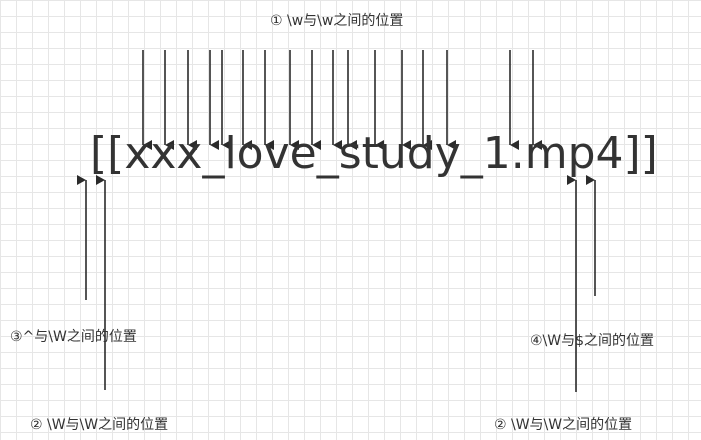 The height and width of the screenshot is (440, 701). I want to click on label-nonword-right: ② \W与\W之间的位置, so click(563, 425).